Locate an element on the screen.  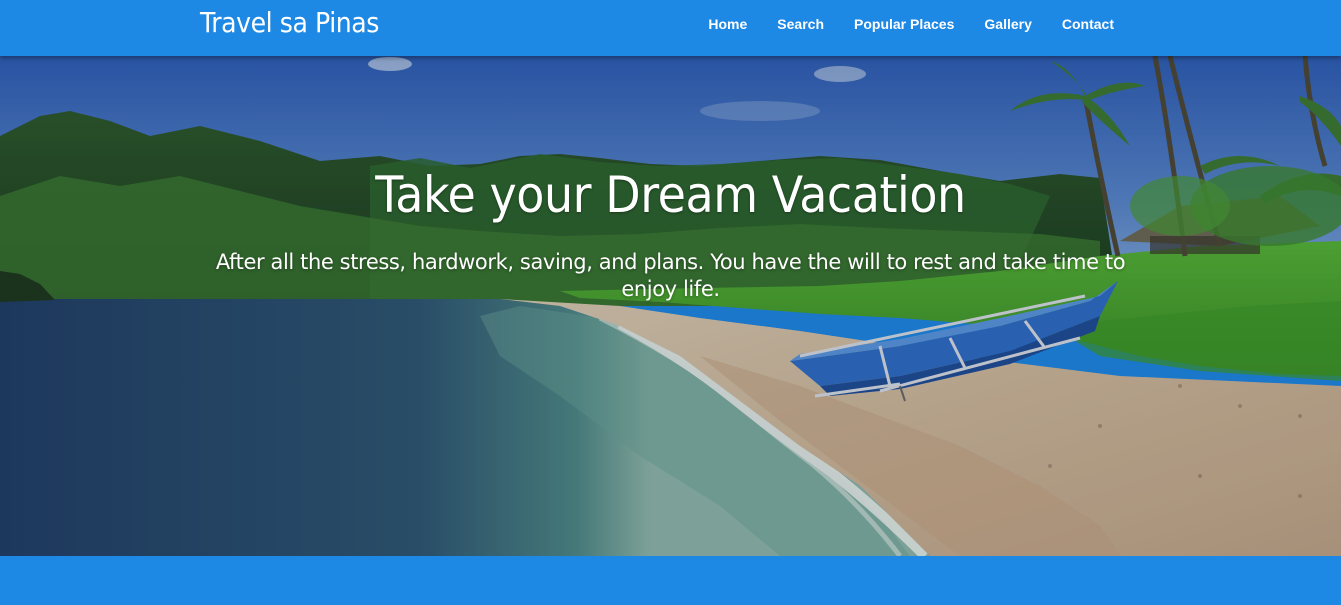
nav-link-search: Search is located at coordinates (800, 24).